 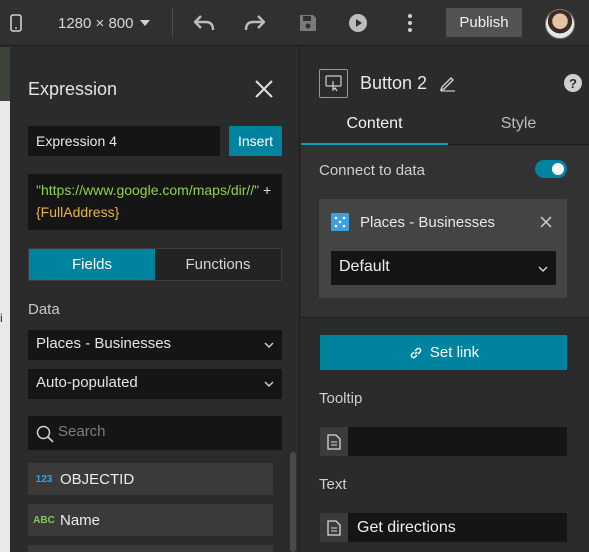 I want to click on remove-data-source-icon, so click(x=546, y=222).